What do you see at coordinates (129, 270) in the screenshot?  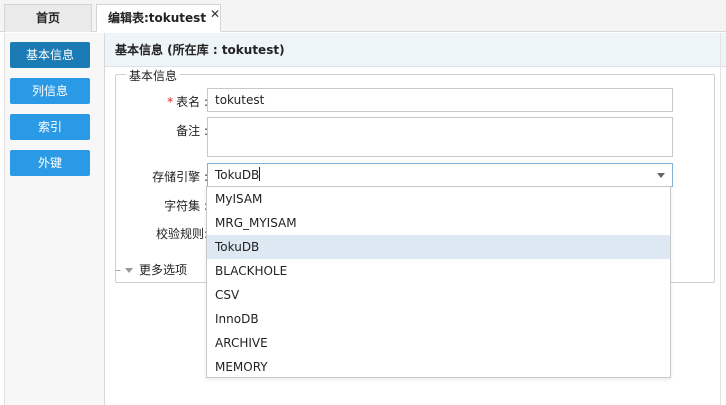 I see `triangle-down-icon` at bounding box center [129, 270].